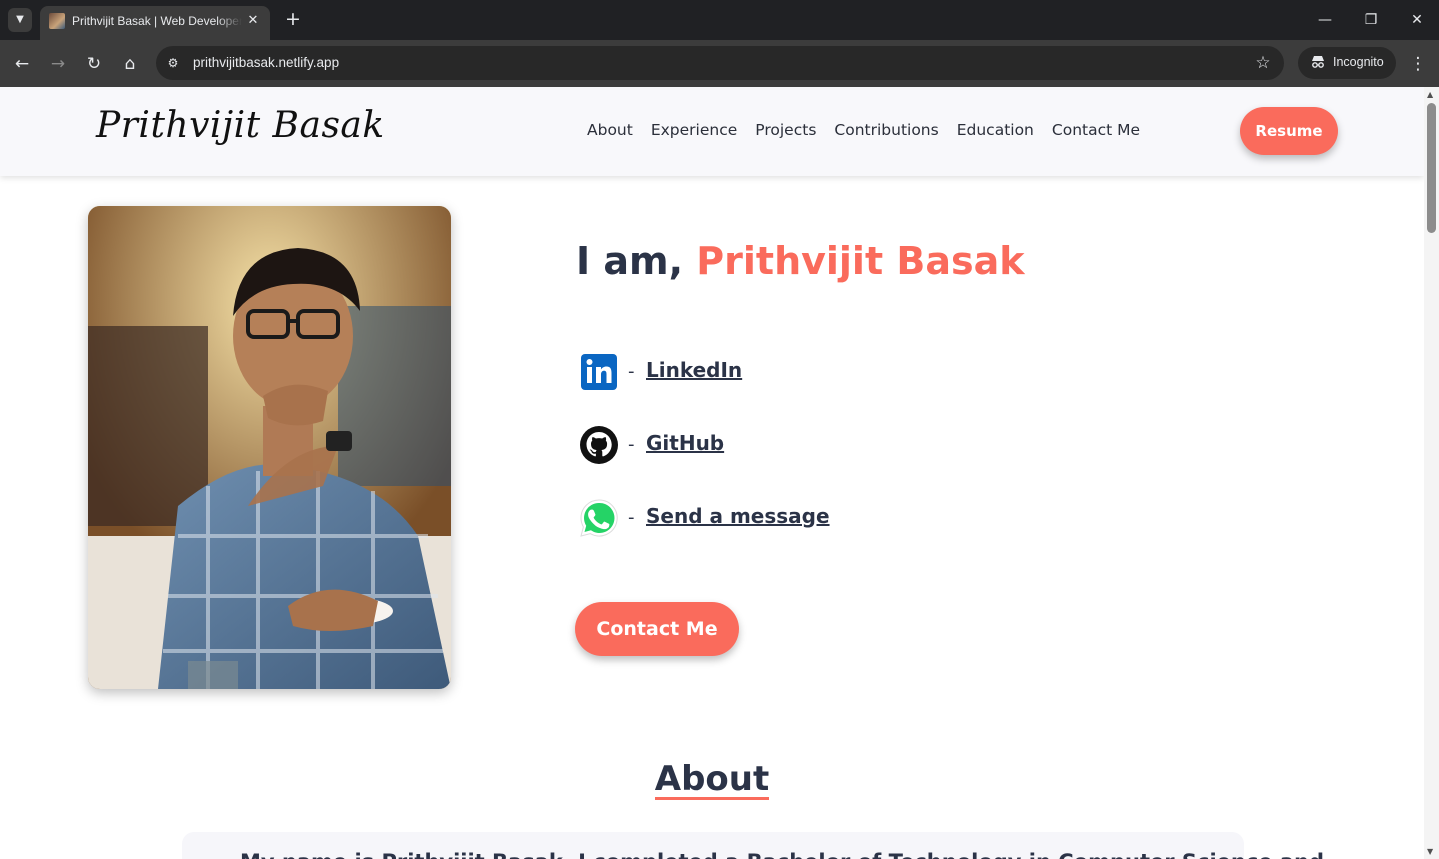 The width and height of the screenshot is (1439, 859). Describe the element at coordinates (599, 445) in the screenshot. I see `github-icon` at that location.